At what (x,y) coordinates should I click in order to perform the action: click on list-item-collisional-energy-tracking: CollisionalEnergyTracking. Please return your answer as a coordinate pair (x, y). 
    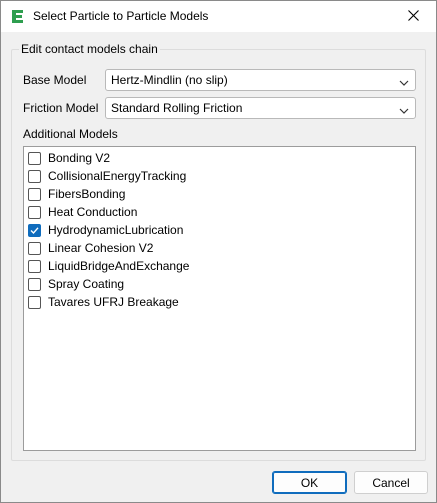
    Looking at the image, I should click on (107, 176).